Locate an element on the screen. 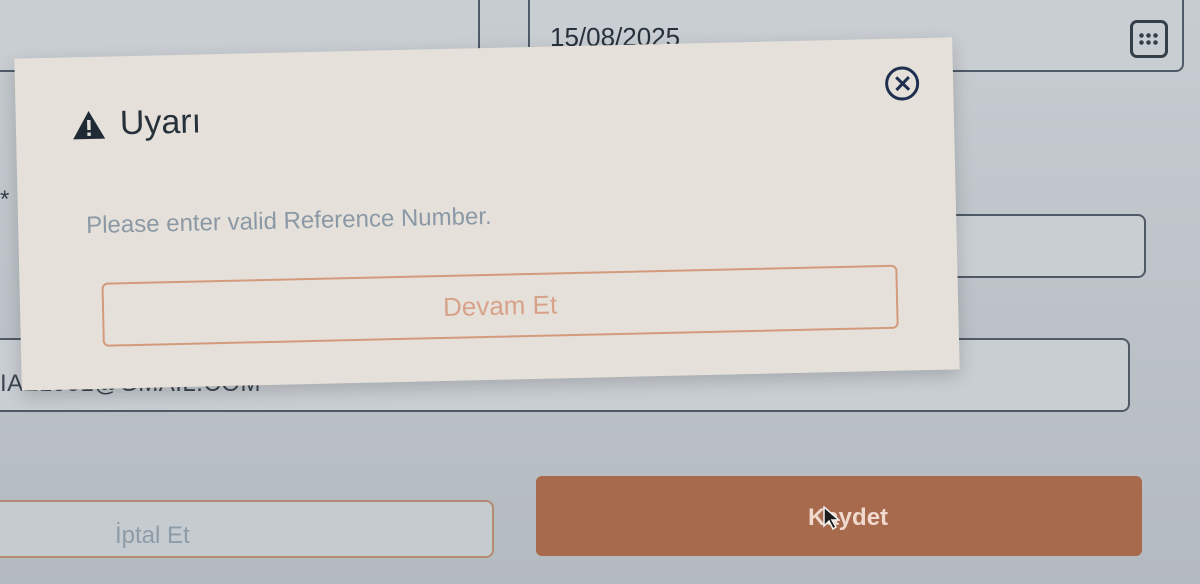 The height and width of the screenshot is (584, 1200). save-button-label: Kaydet is located at coordinates (848, 517).